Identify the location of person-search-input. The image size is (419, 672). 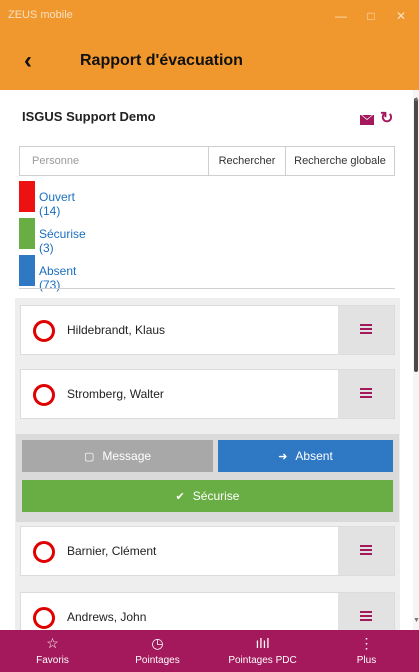
(114, 161).